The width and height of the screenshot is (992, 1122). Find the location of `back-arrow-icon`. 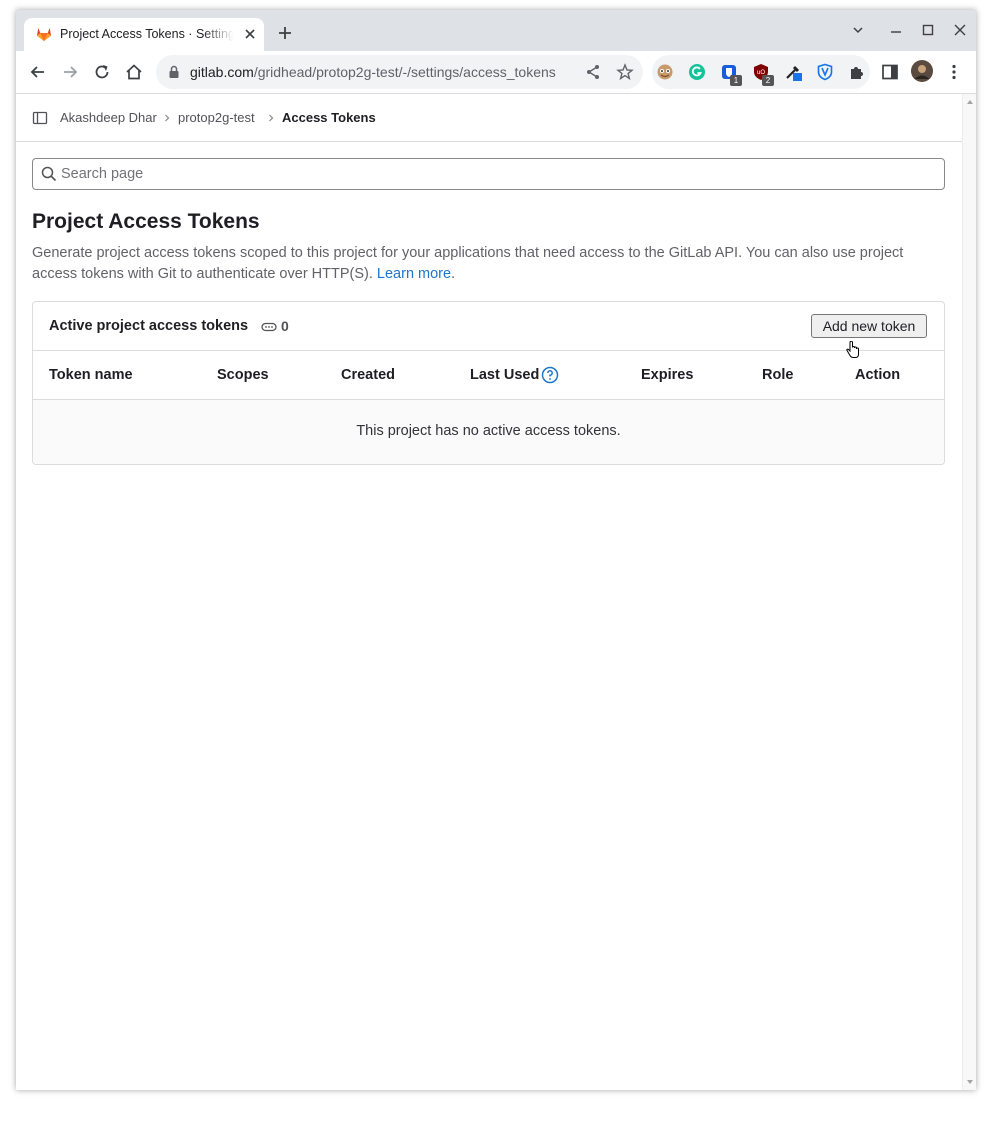

back-arrow-icon is located at coordinates (38, 72).